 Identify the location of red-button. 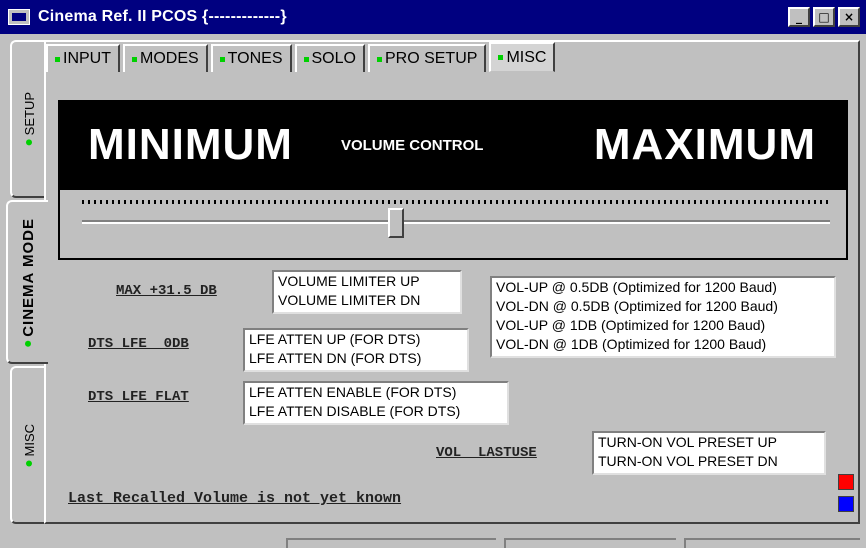
(846, 482).